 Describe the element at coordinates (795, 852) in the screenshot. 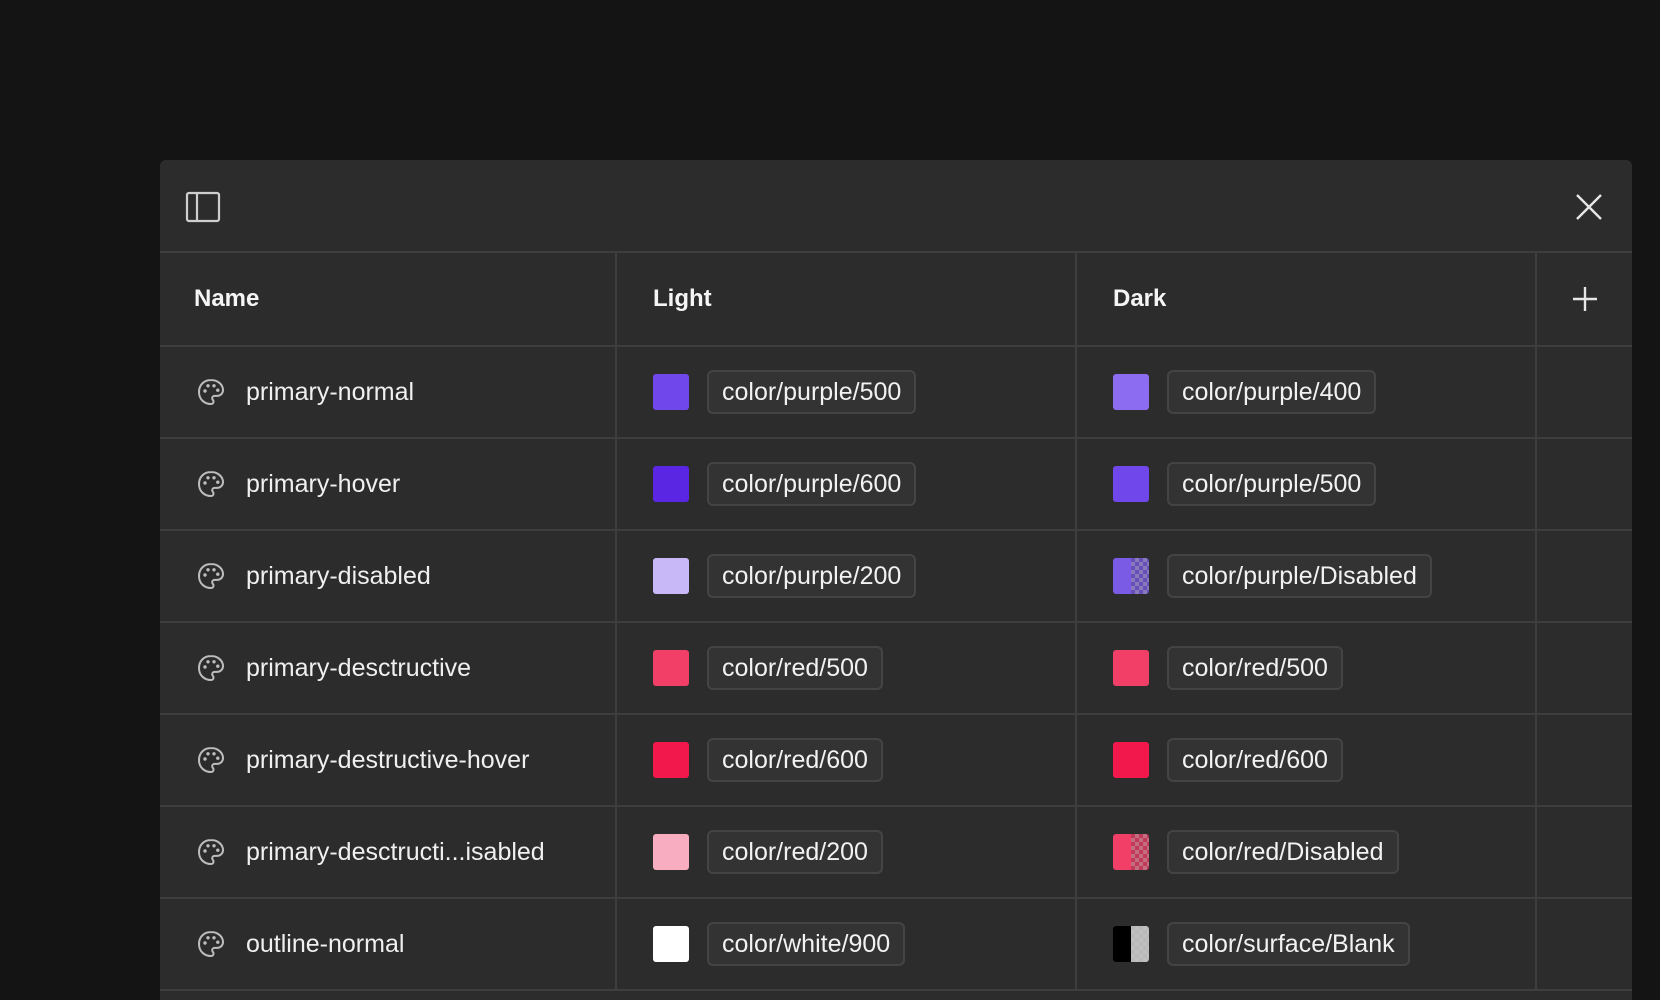

I see `light-alias-pill: color/red/200` at that location.